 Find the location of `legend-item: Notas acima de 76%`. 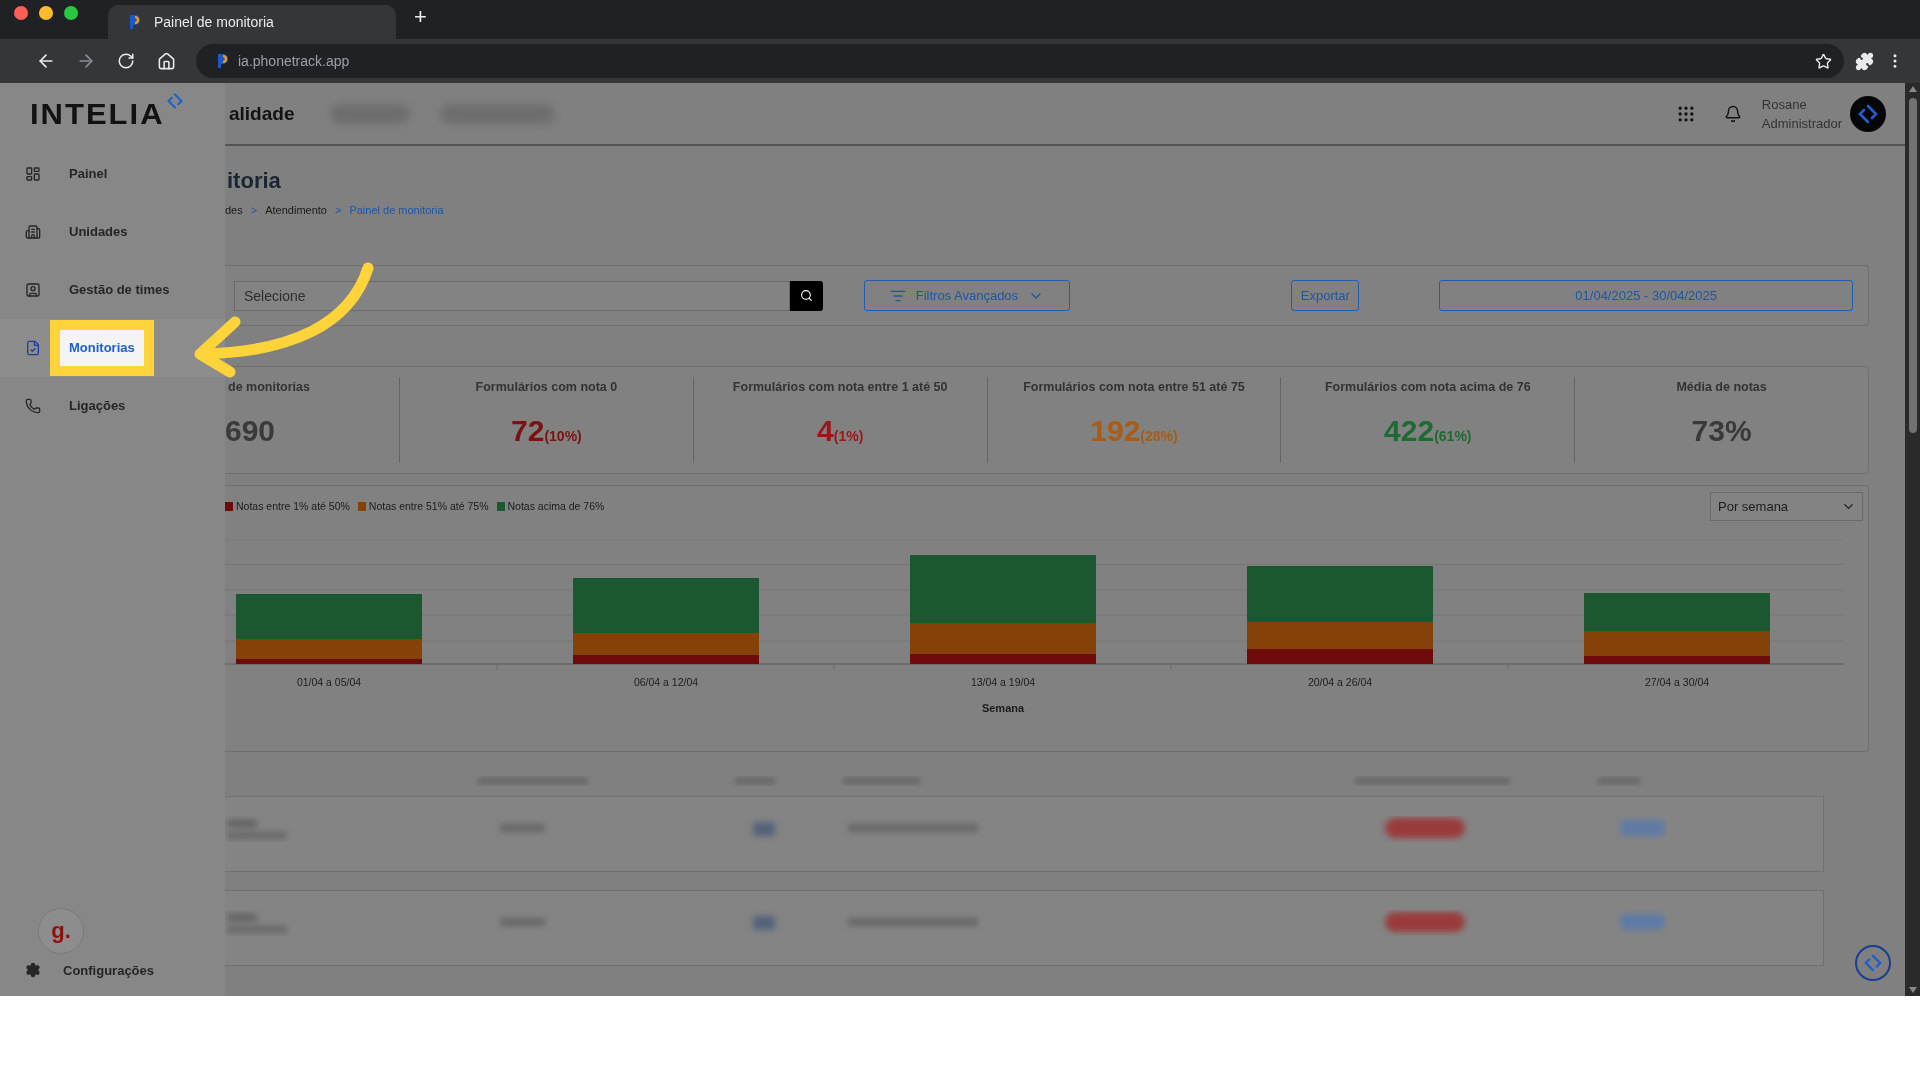

legend-item: Notas acima de 76% is located at coordinates (550, 506).